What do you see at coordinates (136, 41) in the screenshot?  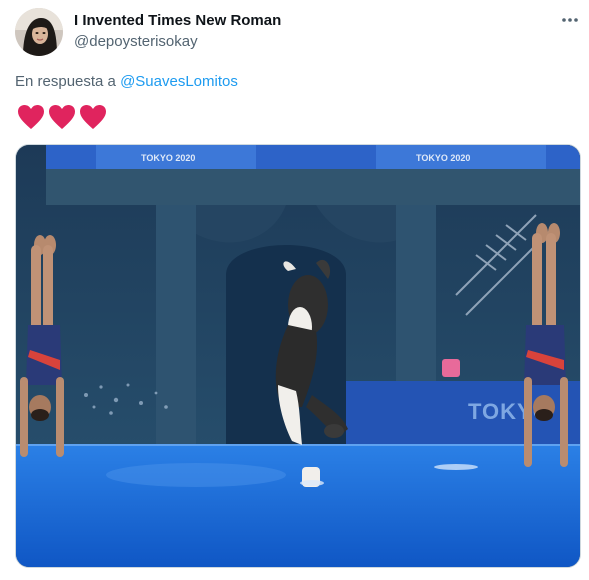 I see `user-handle: @depoysterisokay` at bounding box center [136, 41].